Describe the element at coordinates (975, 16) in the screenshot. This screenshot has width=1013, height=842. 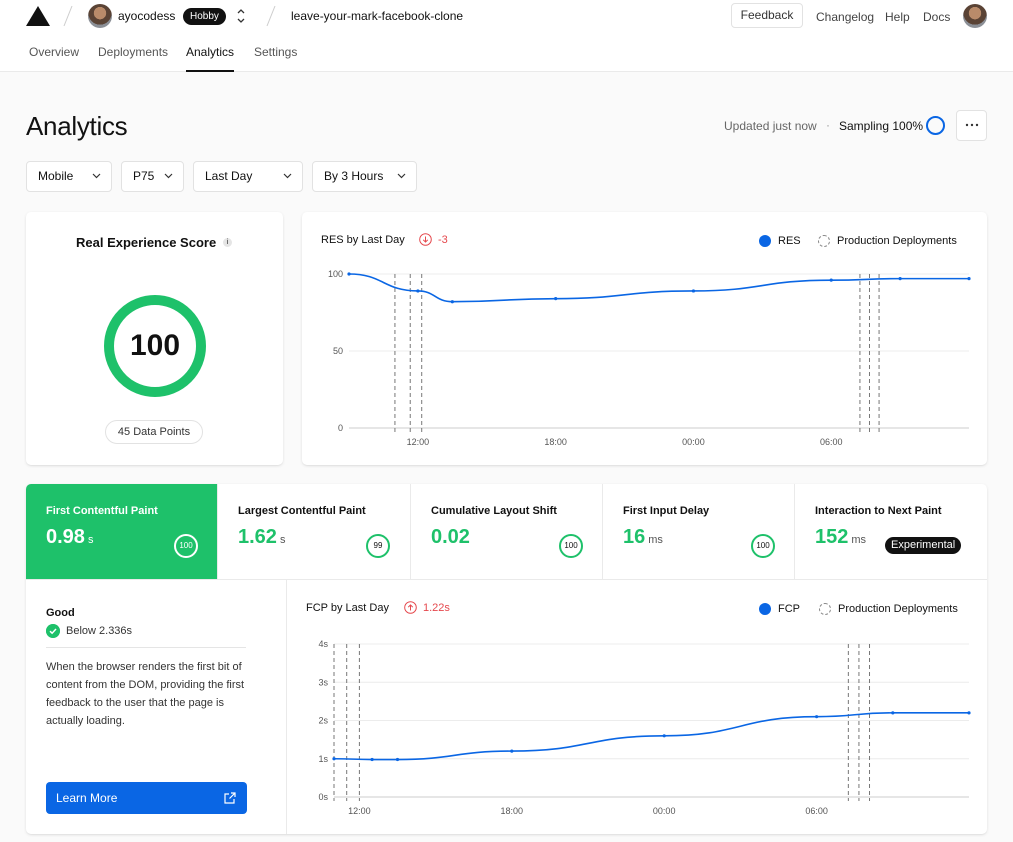
I see `account-avatar` at that location.